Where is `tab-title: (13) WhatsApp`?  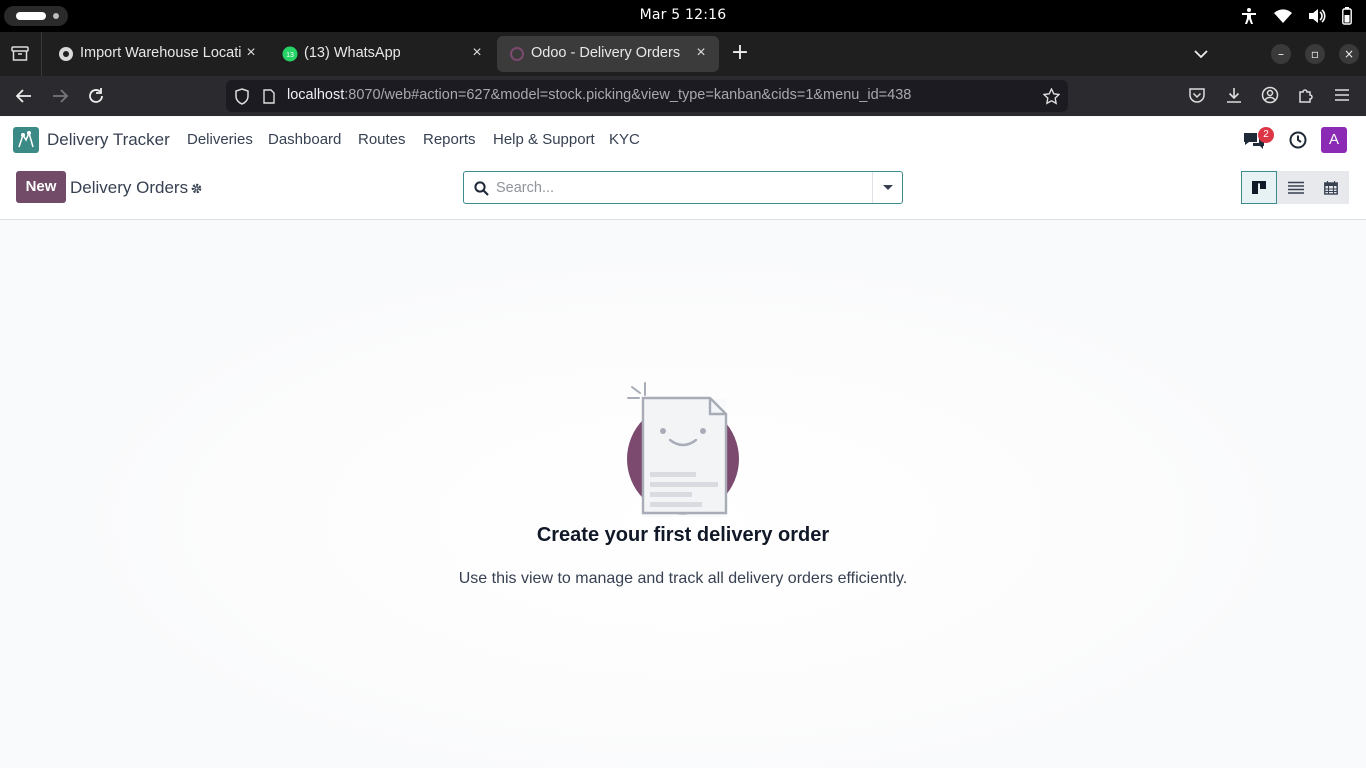
tab-title: (13) WhatsApp is located at coordinates (352, 53).